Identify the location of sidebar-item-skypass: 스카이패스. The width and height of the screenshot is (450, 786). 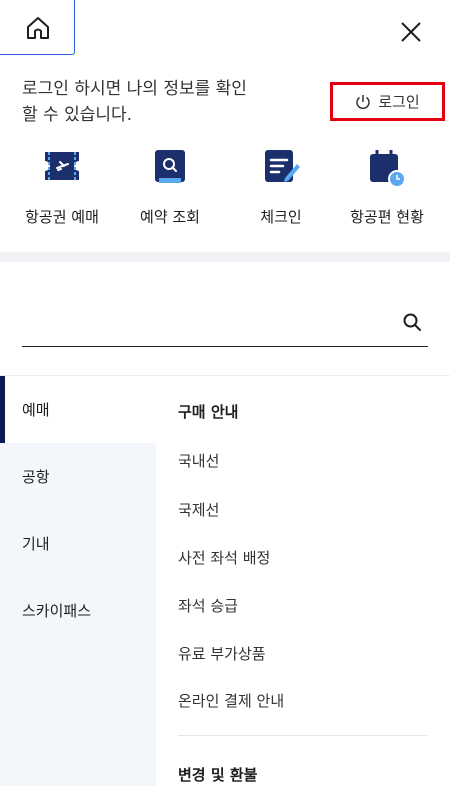
(78, 610).